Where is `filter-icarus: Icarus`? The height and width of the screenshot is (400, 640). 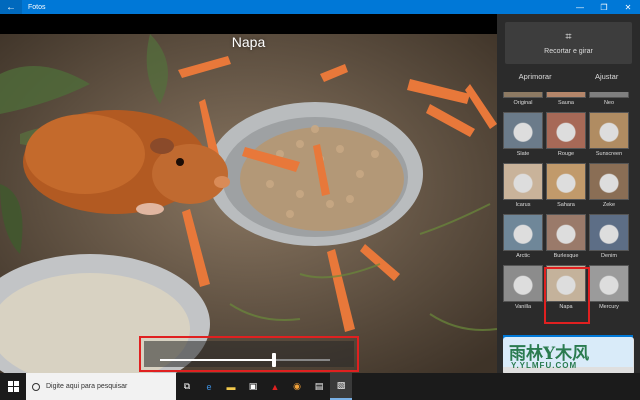 filter-icarus: Icarus is located at coordinates (523, 185).